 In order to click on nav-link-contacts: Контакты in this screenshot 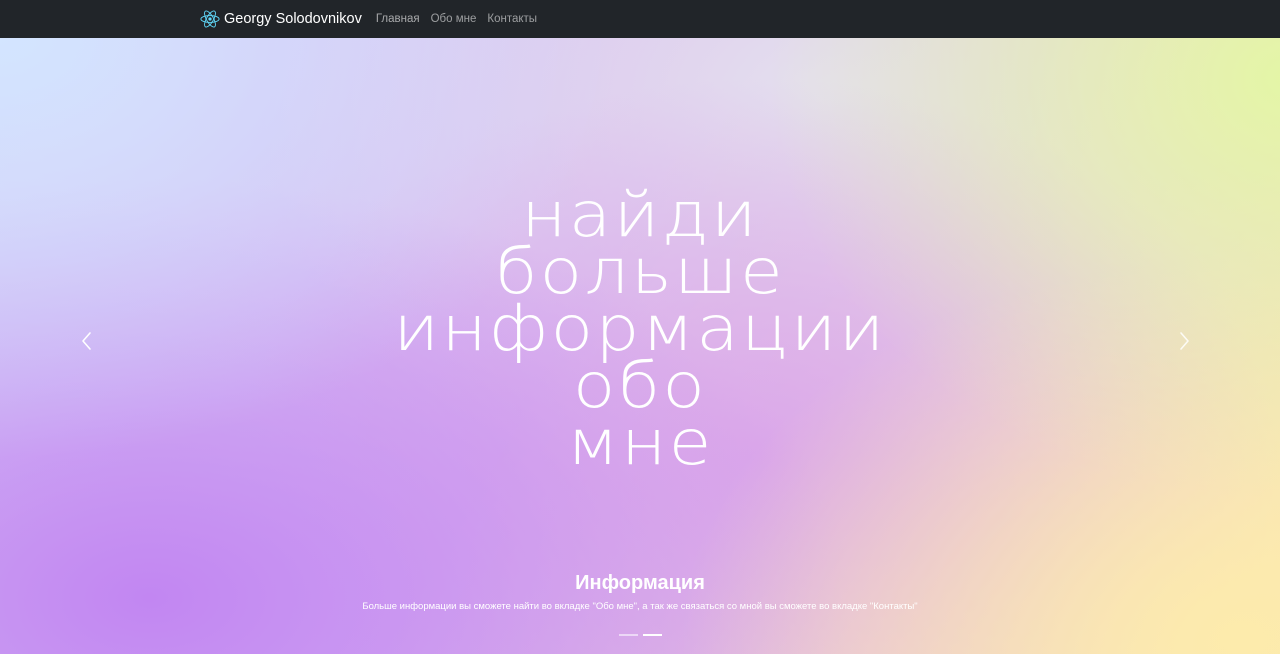, I will do `click(512, 19)`.